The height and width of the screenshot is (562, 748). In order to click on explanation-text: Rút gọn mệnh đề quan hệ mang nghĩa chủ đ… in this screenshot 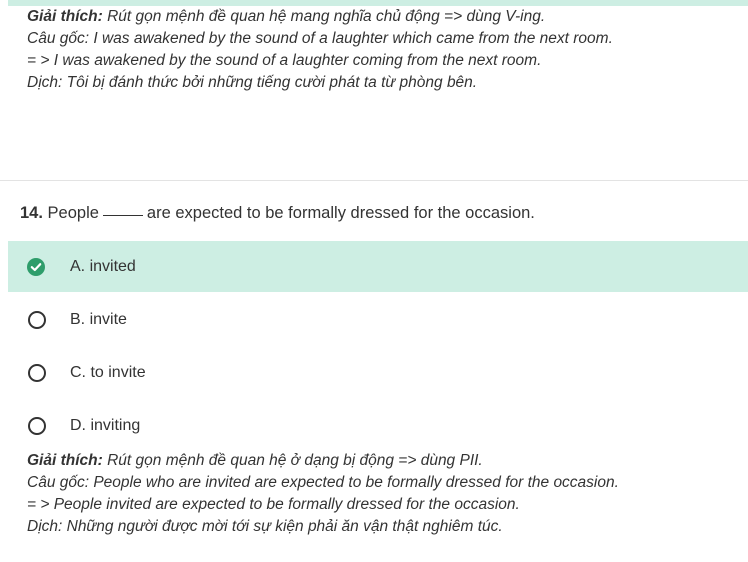, I will do `click(326, 16)`.